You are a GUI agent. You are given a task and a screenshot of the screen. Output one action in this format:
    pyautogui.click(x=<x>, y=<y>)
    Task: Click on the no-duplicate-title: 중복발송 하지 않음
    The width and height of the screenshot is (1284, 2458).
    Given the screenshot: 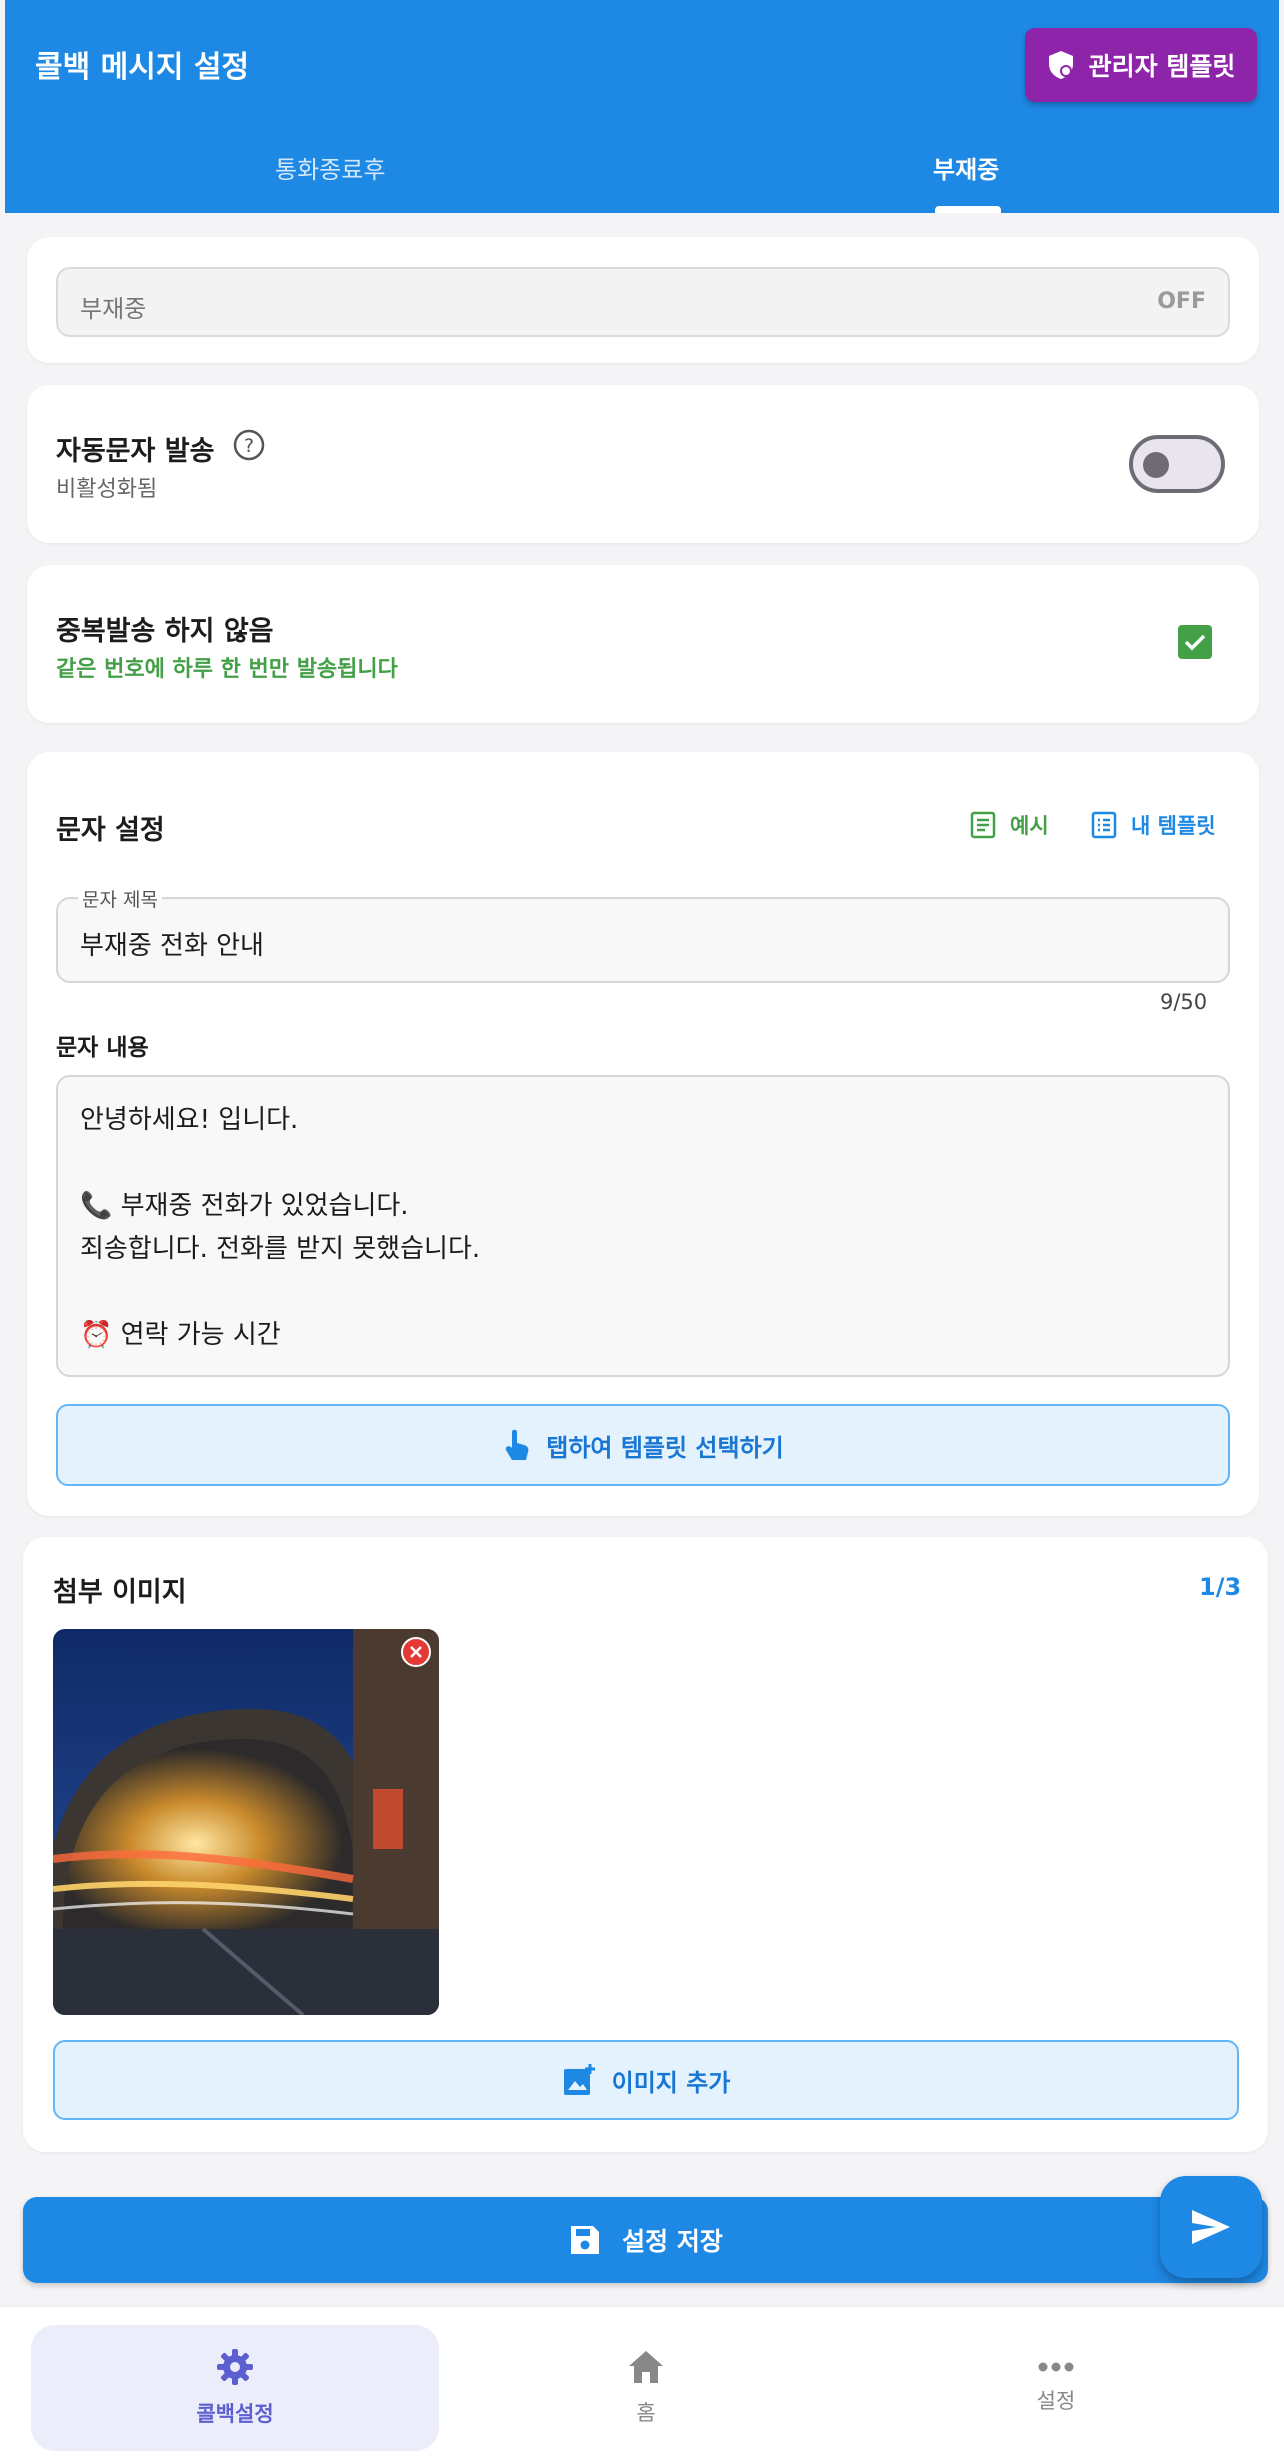 What is the action you would take?
    pyautogui.click(x=165, y=631)
    